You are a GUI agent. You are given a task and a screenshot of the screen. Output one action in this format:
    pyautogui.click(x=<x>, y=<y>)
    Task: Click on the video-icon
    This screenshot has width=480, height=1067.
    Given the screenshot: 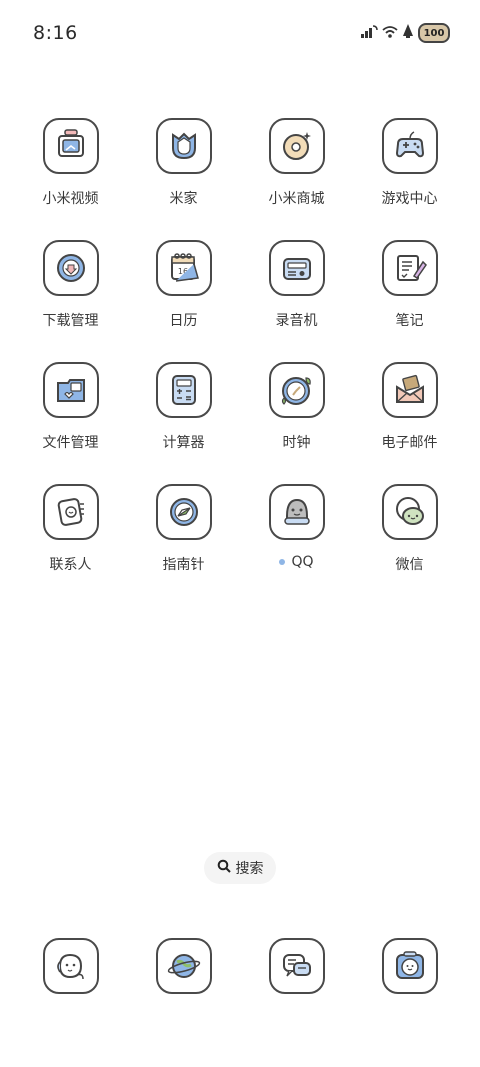 What is the action you would take?
    pyautogui.click(x=70, y=146)
    